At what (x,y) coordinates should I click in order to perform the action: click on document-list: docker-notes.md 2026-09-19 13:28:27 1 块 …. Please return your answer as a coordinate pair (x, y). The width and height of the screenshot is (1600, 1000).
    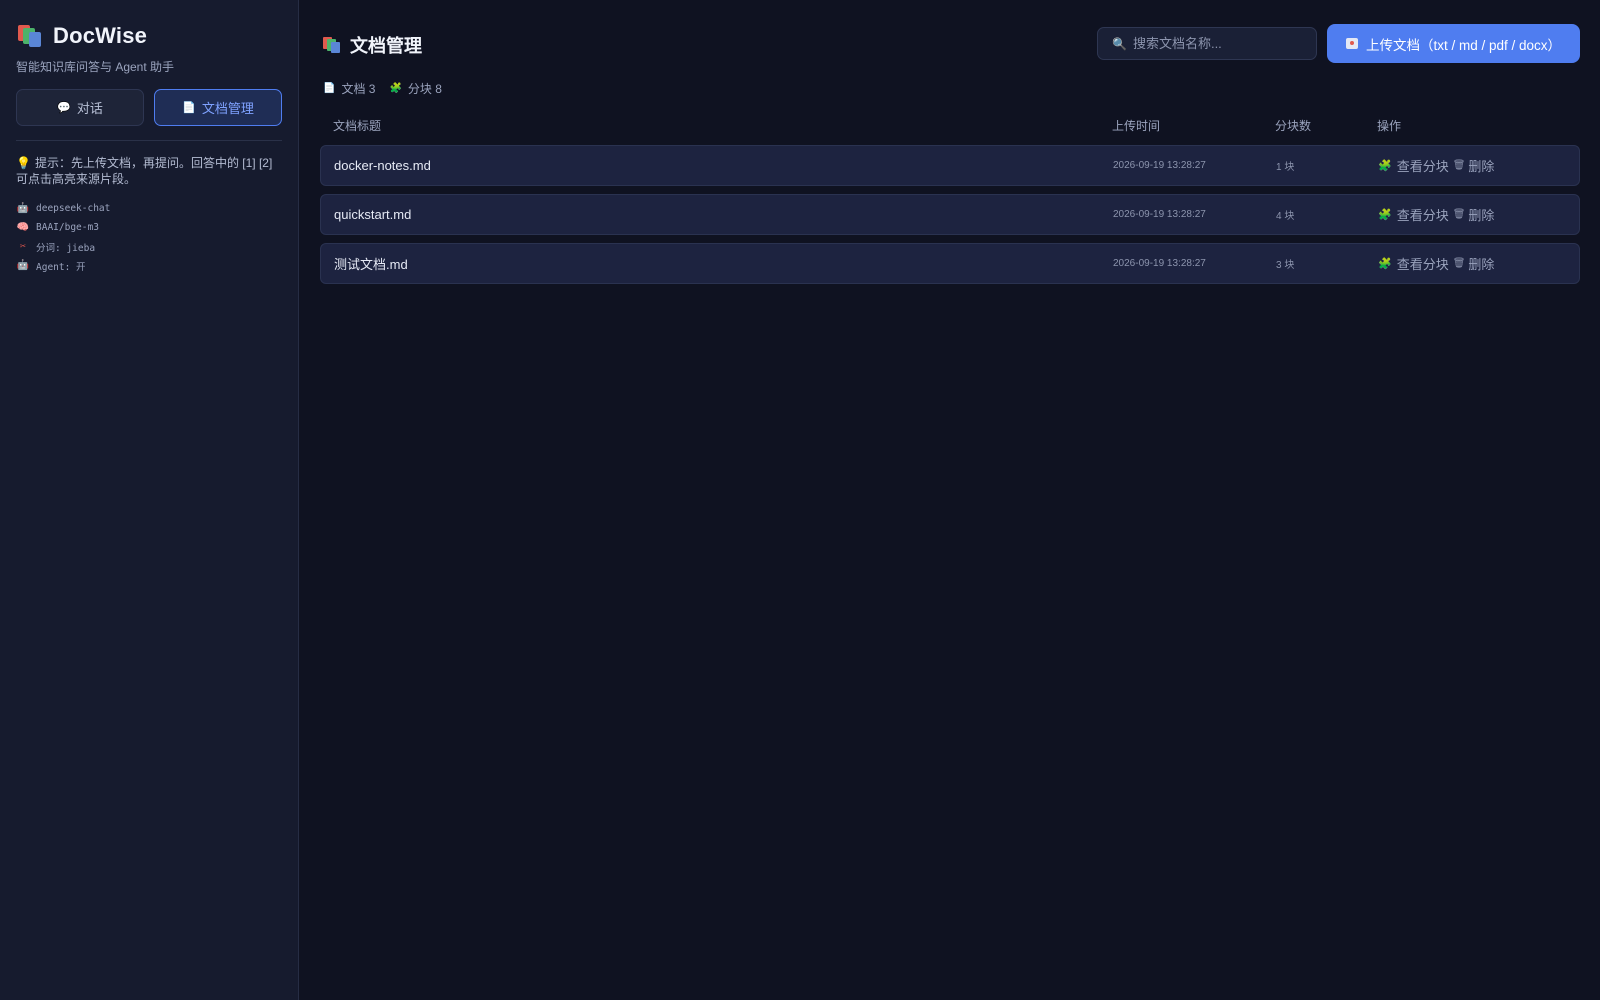
    Looking at the image, I should click on (950, 218).